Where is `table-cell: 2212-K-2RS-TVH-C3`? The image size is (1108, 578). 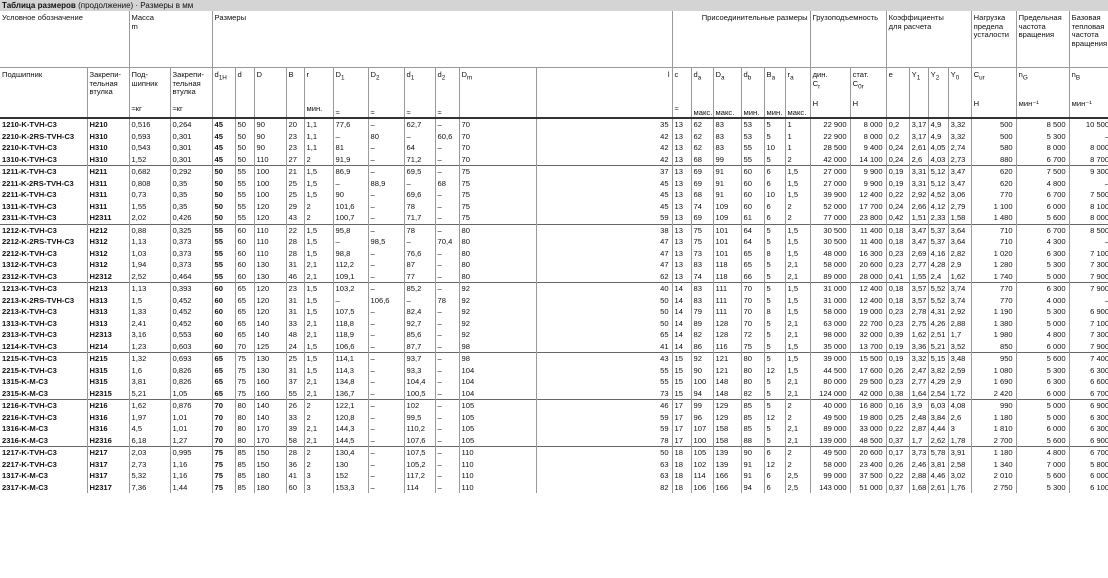 table-cell: 2212-K-2RS-TVH-C3 is located at coordinates (44, 242).